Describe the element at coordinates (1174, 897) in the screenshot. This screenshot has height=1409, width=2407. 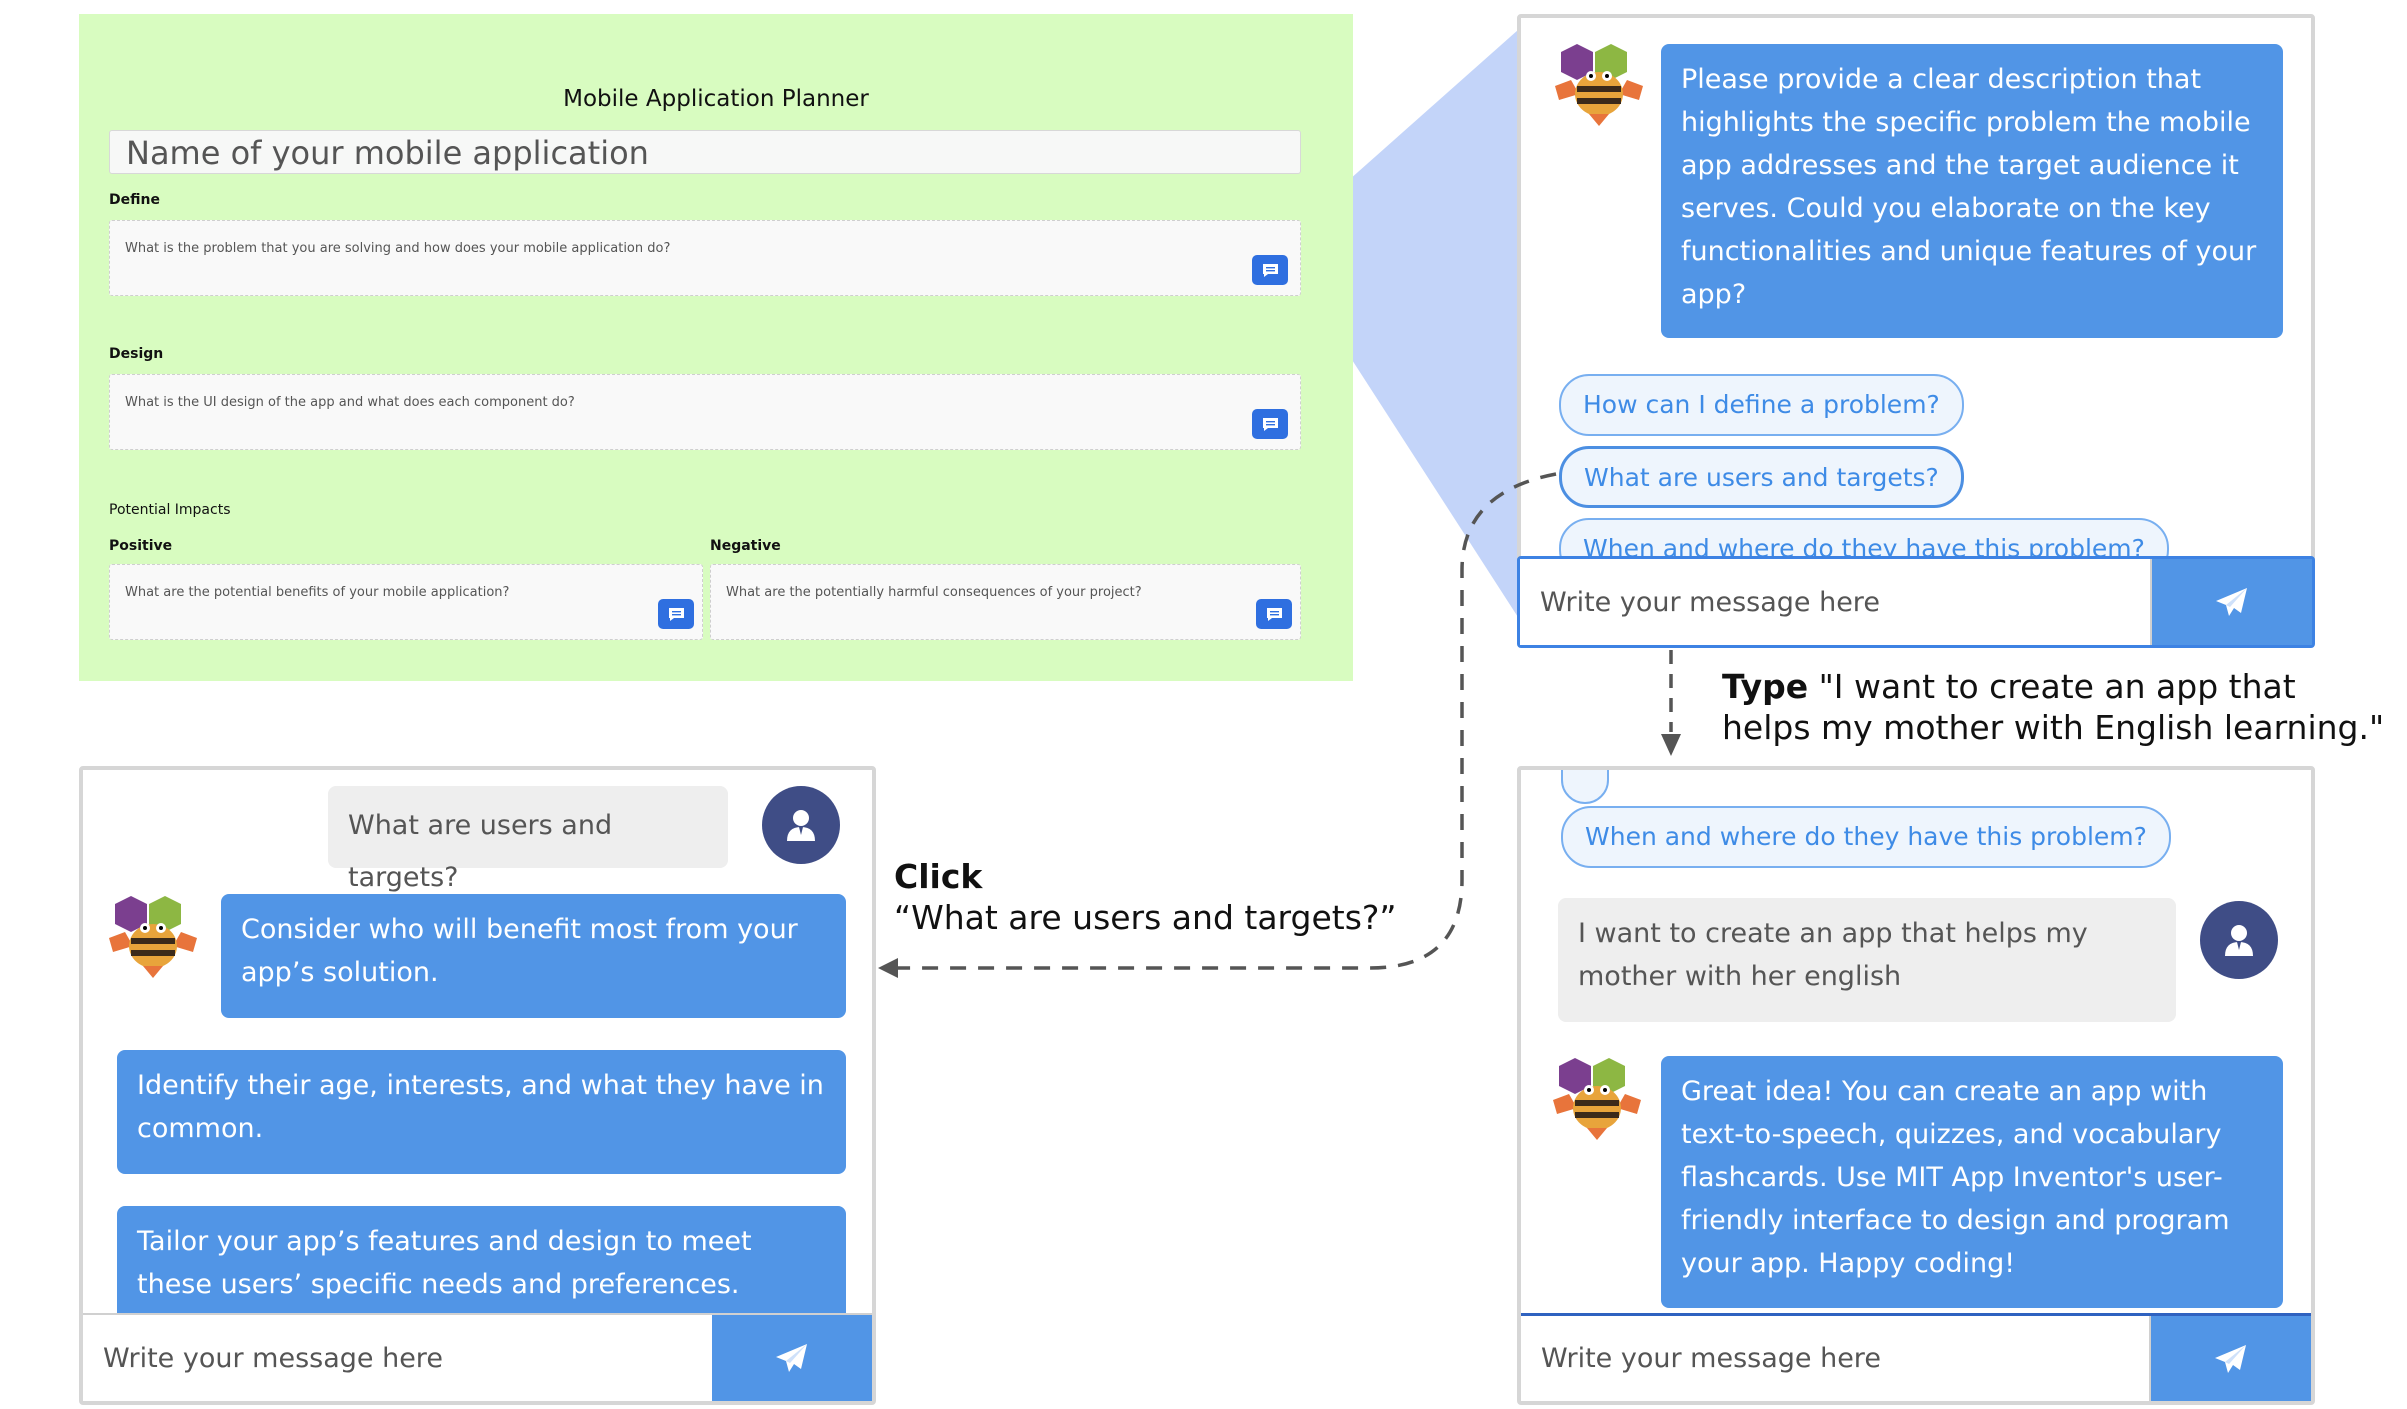
I see `click-annotation: Click “What are users and targets?”` at that location.